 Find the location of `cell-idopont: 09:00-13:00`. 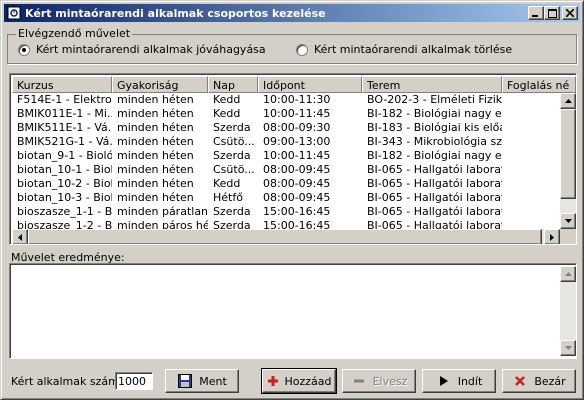

cell-idopont: 09:00-13:00 is located at coordinates (297, 141).